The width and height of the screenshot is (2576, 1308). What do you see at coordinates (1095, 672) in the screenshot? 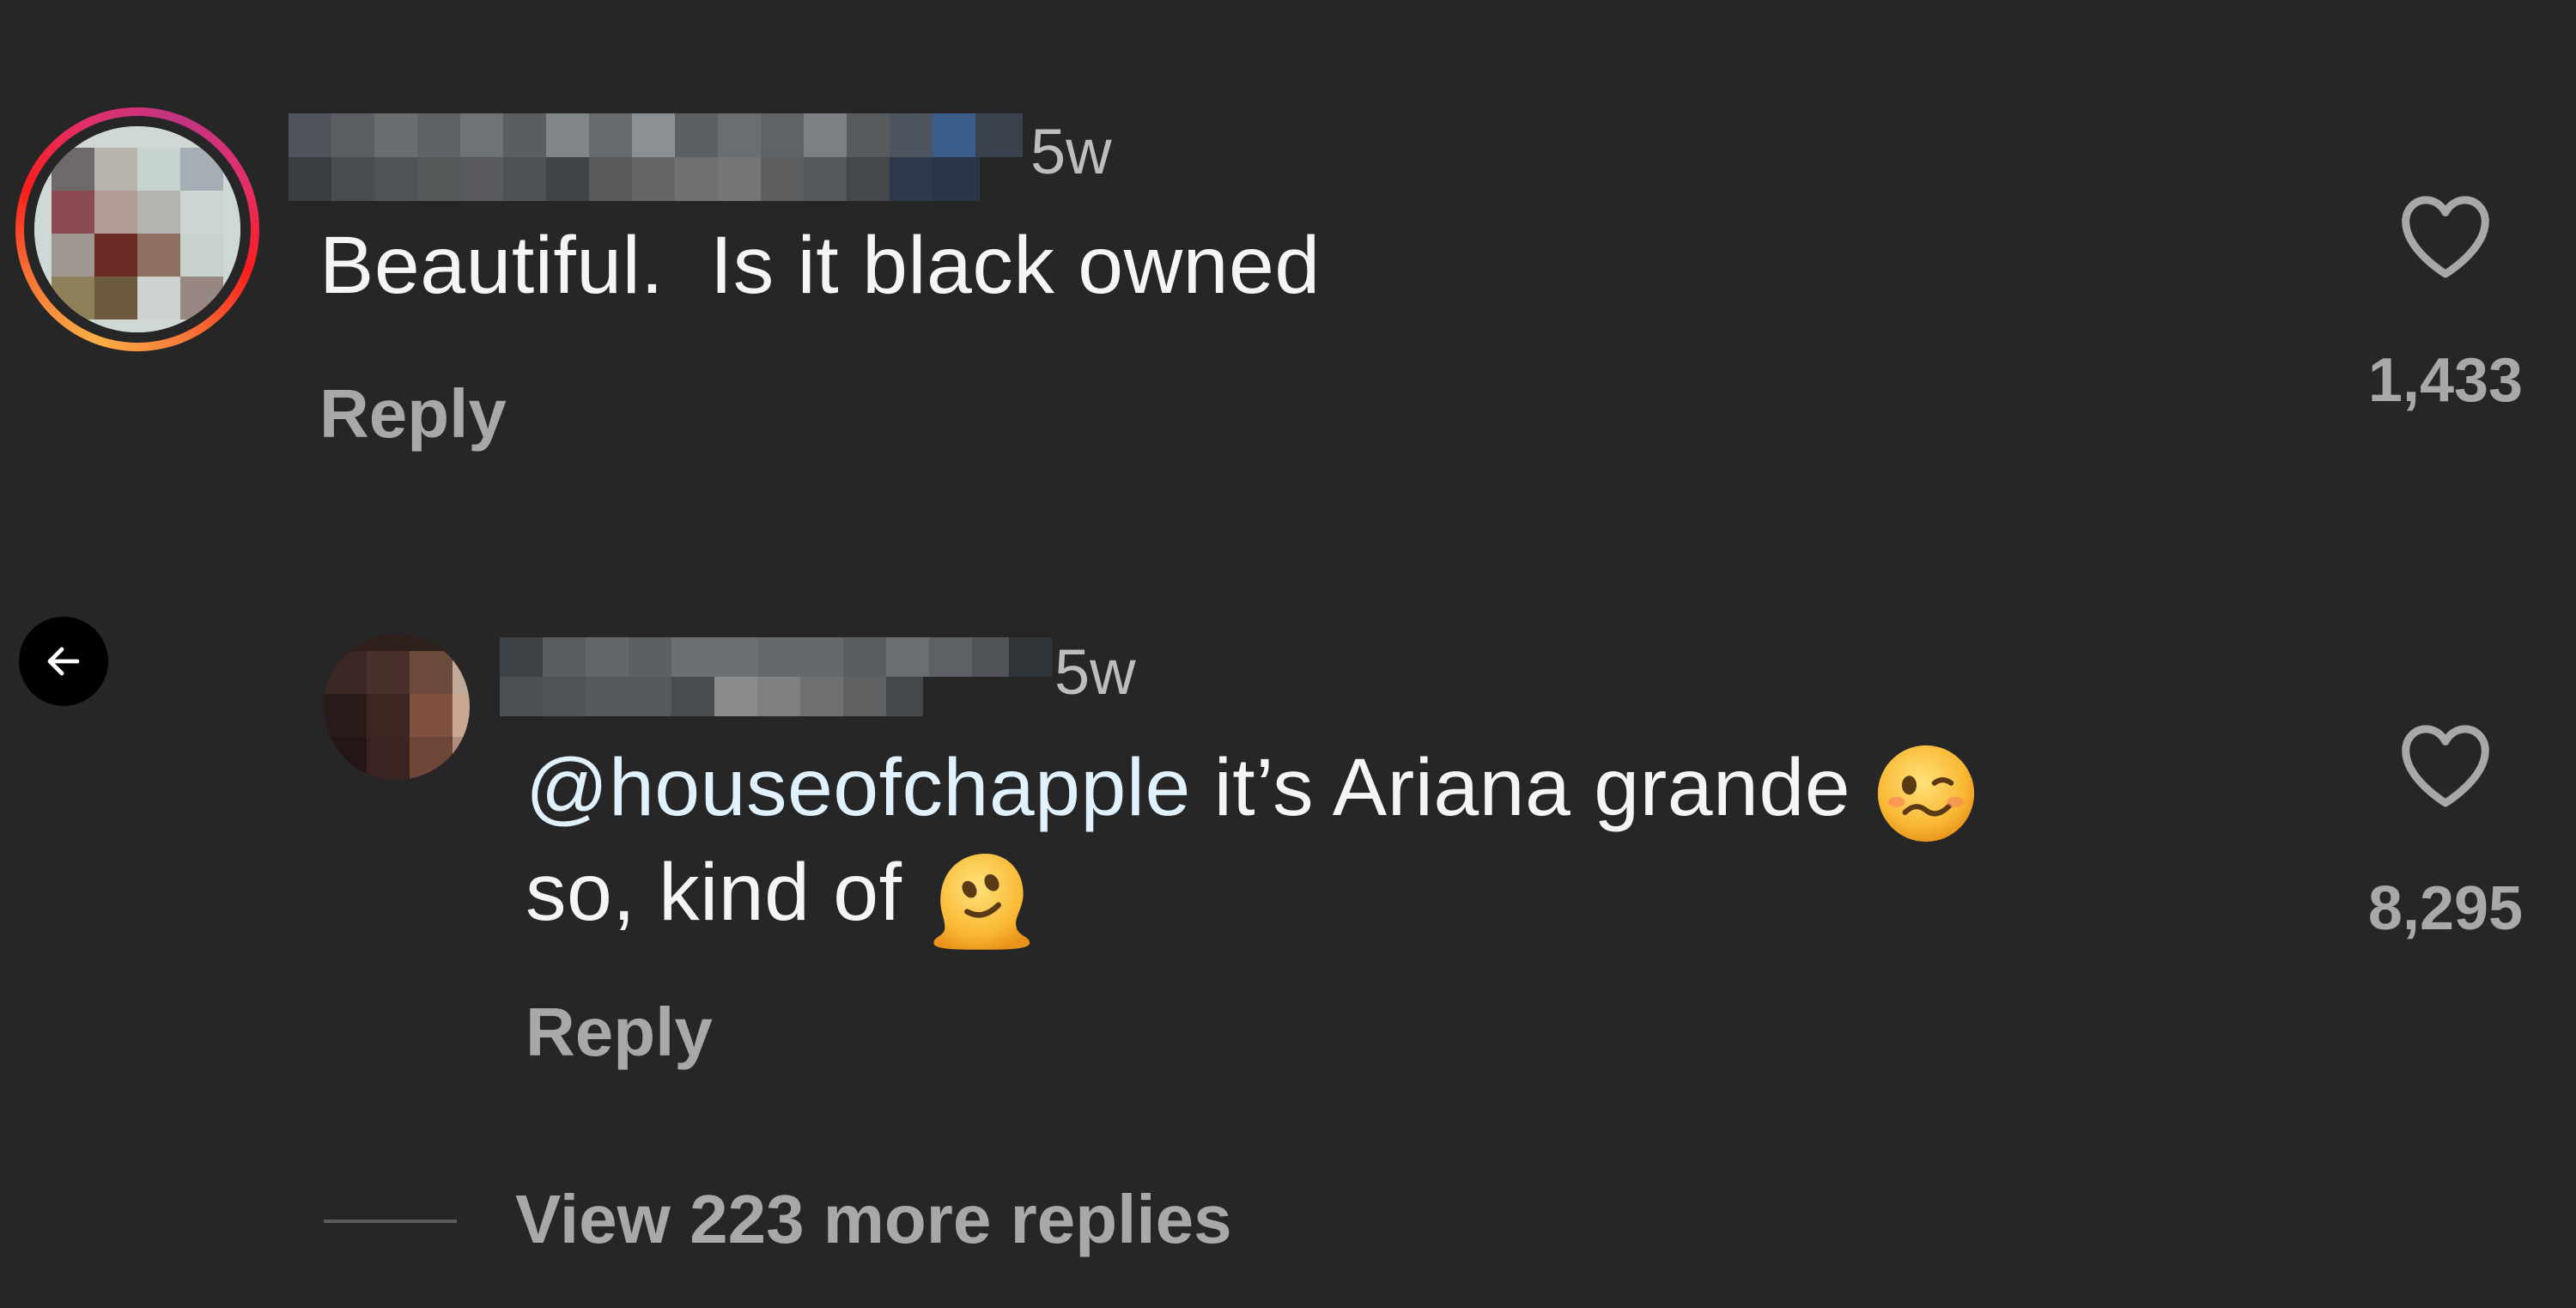
I see `reply-timestamp: 5w` at bounding box center [1095, 672].